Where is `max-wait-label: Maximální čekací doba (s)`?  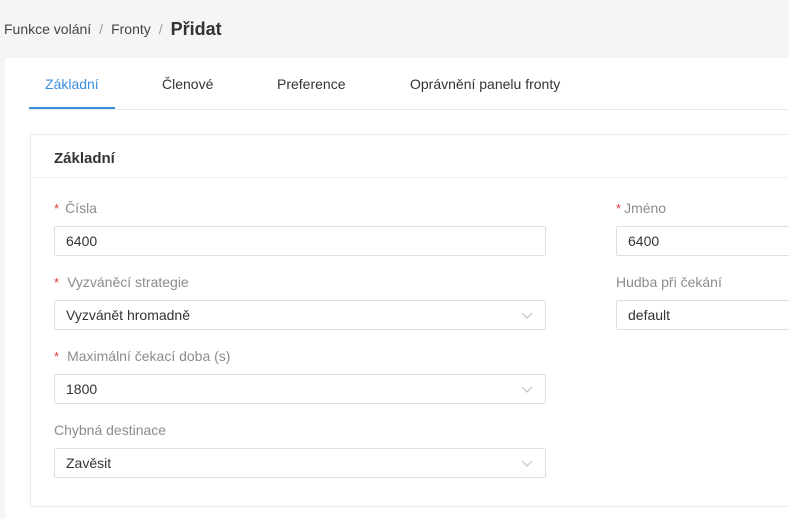 max-wait-label: Maximální čekací doba (s) is located at coordinates (149, 356).